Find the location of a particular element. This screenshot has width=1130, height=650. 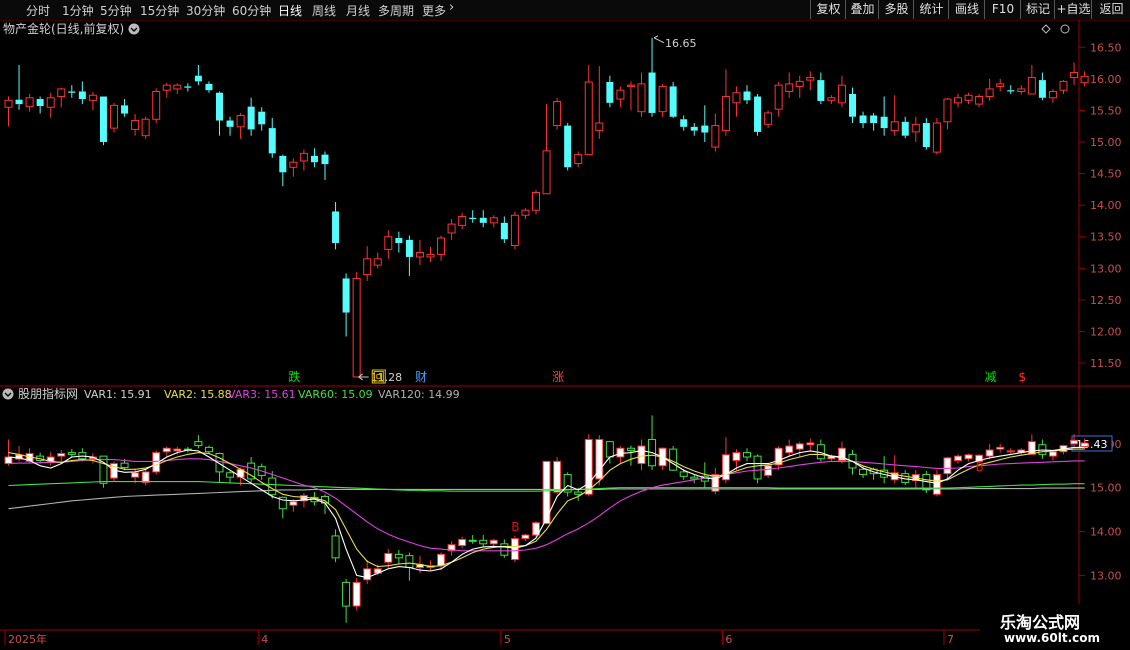

chart-title: 物产金轮(日线,前复权) is located at coordinates (63, 28).